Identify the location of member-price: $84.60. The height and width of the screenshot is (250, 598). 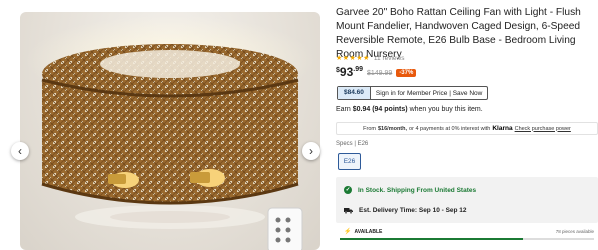
(354, 93).